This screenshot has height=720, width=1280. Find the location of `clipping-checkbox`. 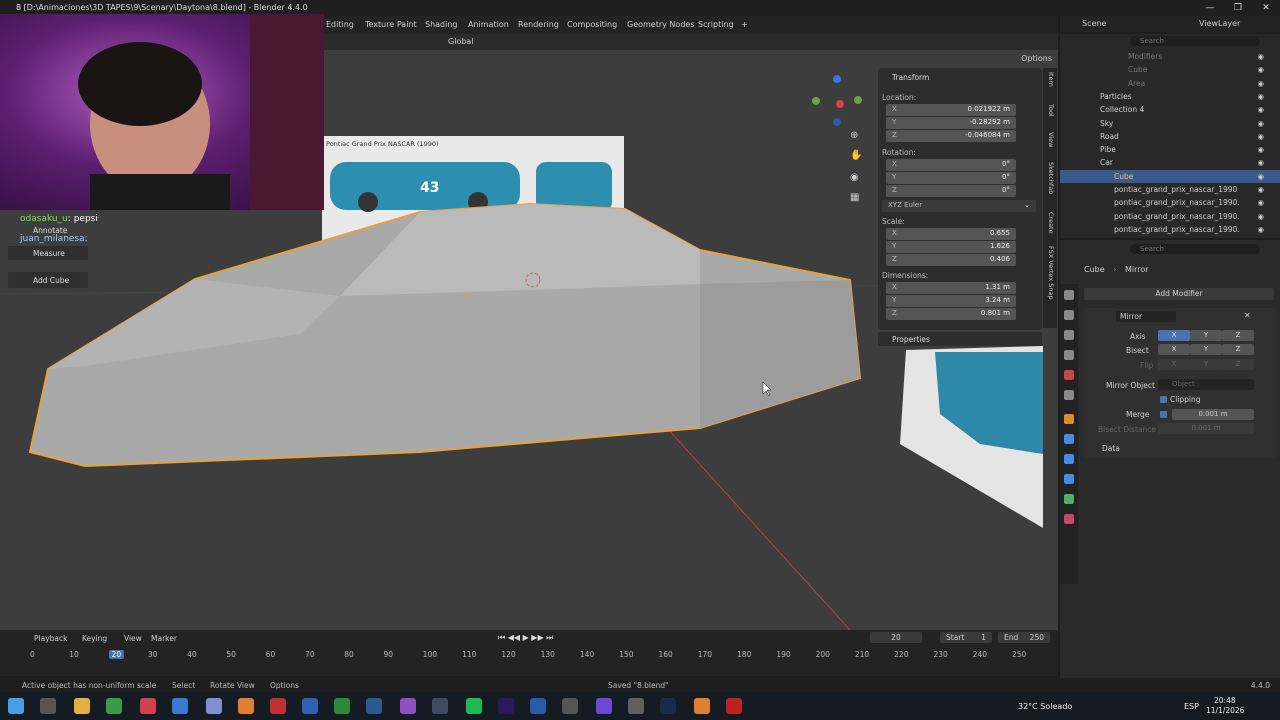

clipping-checkbox is located at coordinates (1163, 399).